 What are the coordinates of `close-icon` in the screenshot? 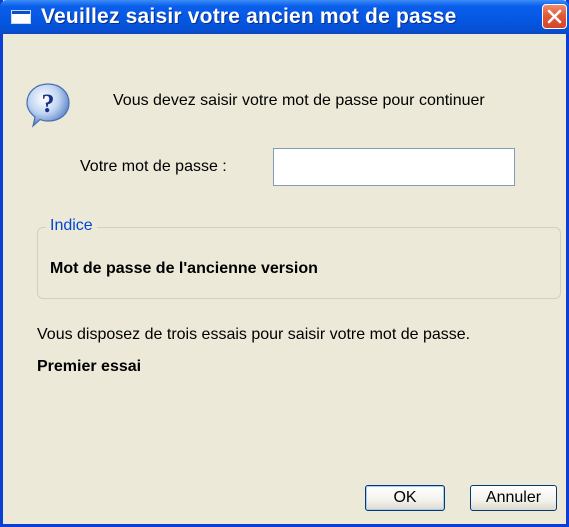 It's located at (554, 16).